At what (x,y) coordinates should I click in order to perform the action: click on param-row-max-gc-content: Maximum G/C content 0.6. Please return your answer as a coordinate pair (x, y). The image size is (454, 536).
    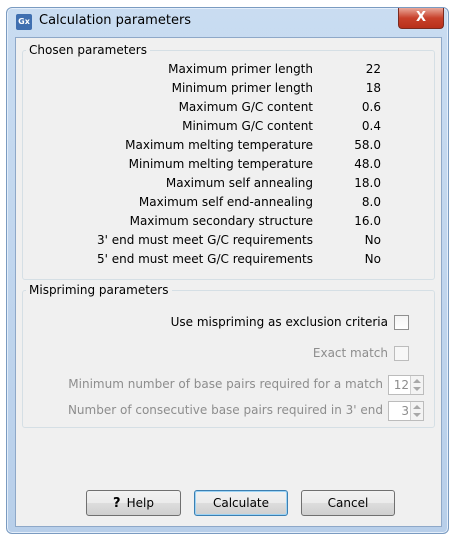
    Looking at the image, I should click on (227, 107).